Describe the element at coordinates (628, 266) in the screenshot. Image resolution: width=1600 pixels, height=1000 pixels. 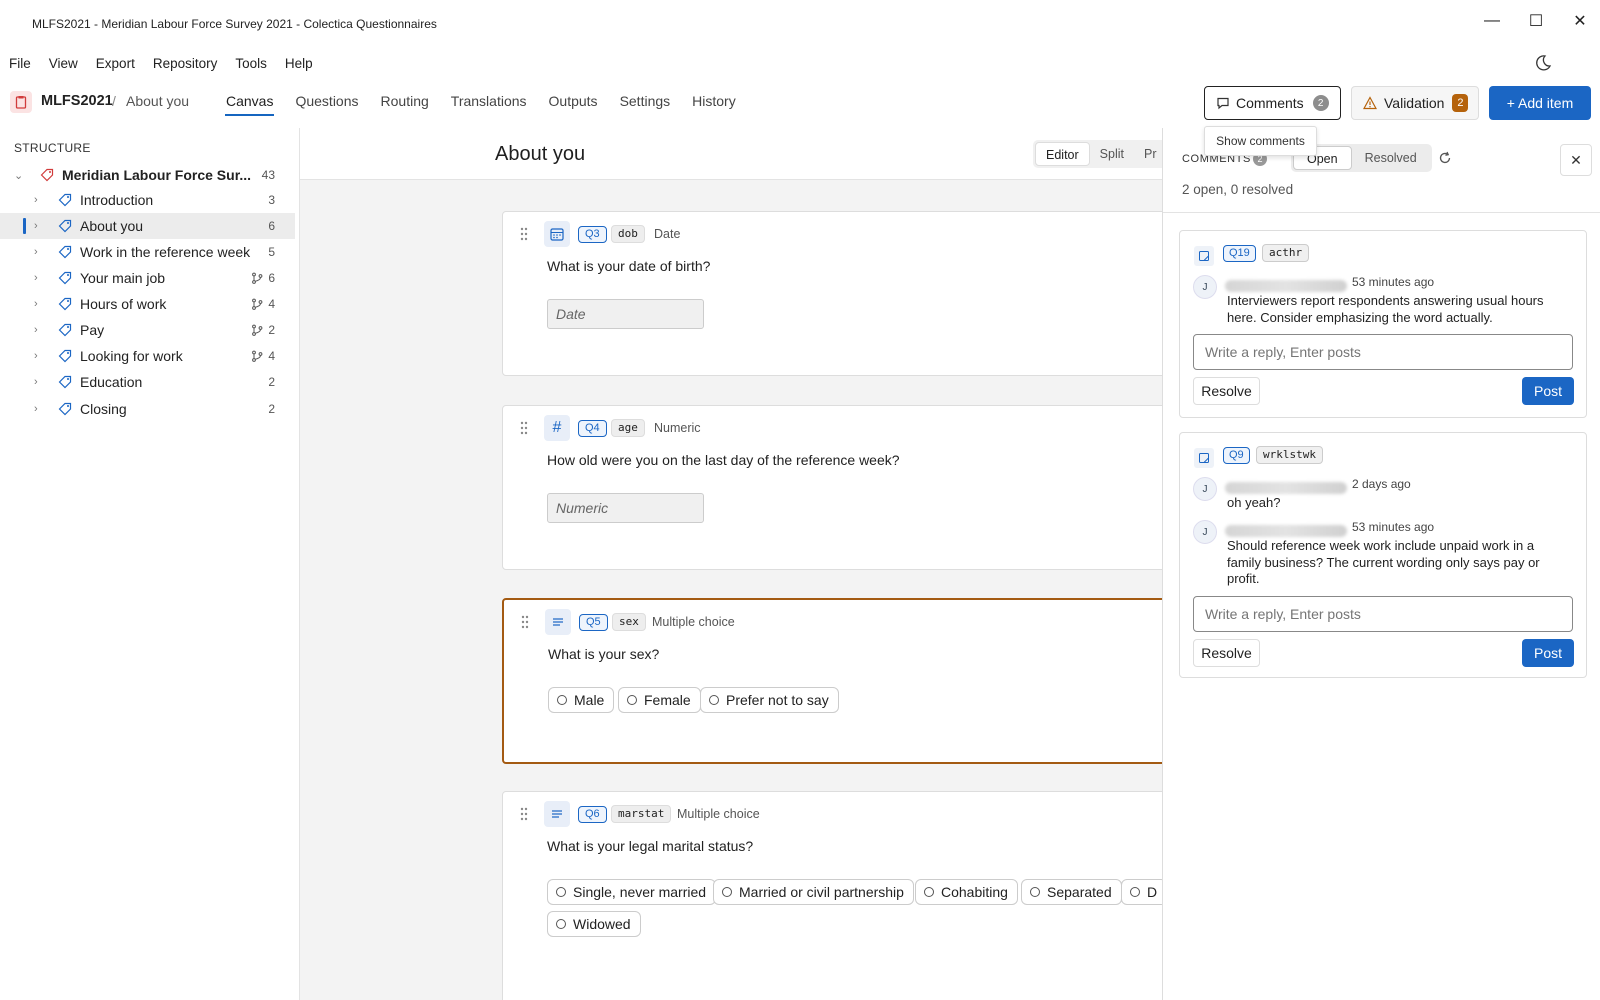
I see `question-text: What is your date of birth?` at that location.